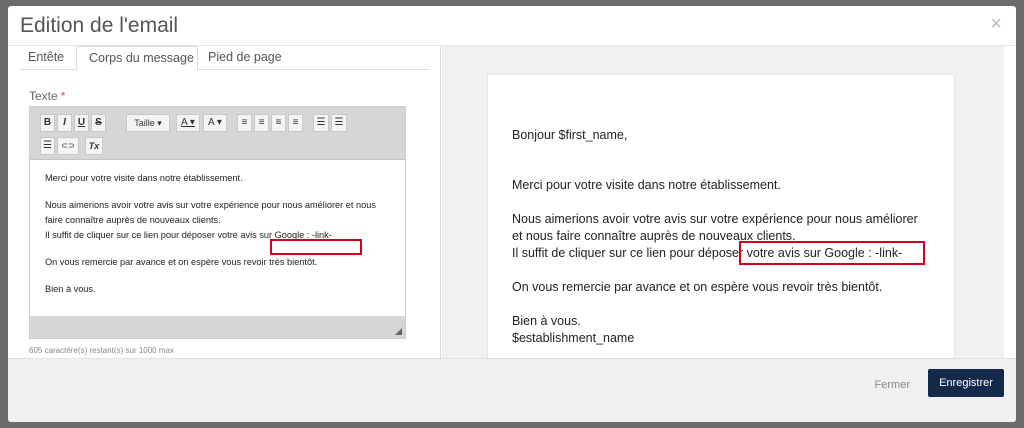  Describe the element at coordinates (43, 96) in the screenshot. I see `text-field-label-text: Texte` at that location.